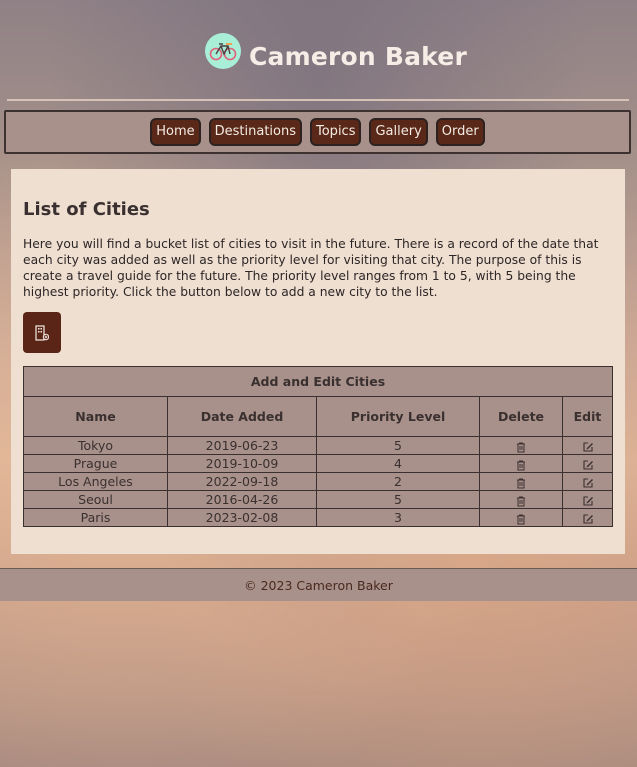 Image resolution: width=637 pixels, height=767 pixels. I want to click on column-header-date-added: Date Added, so click(242, 416).